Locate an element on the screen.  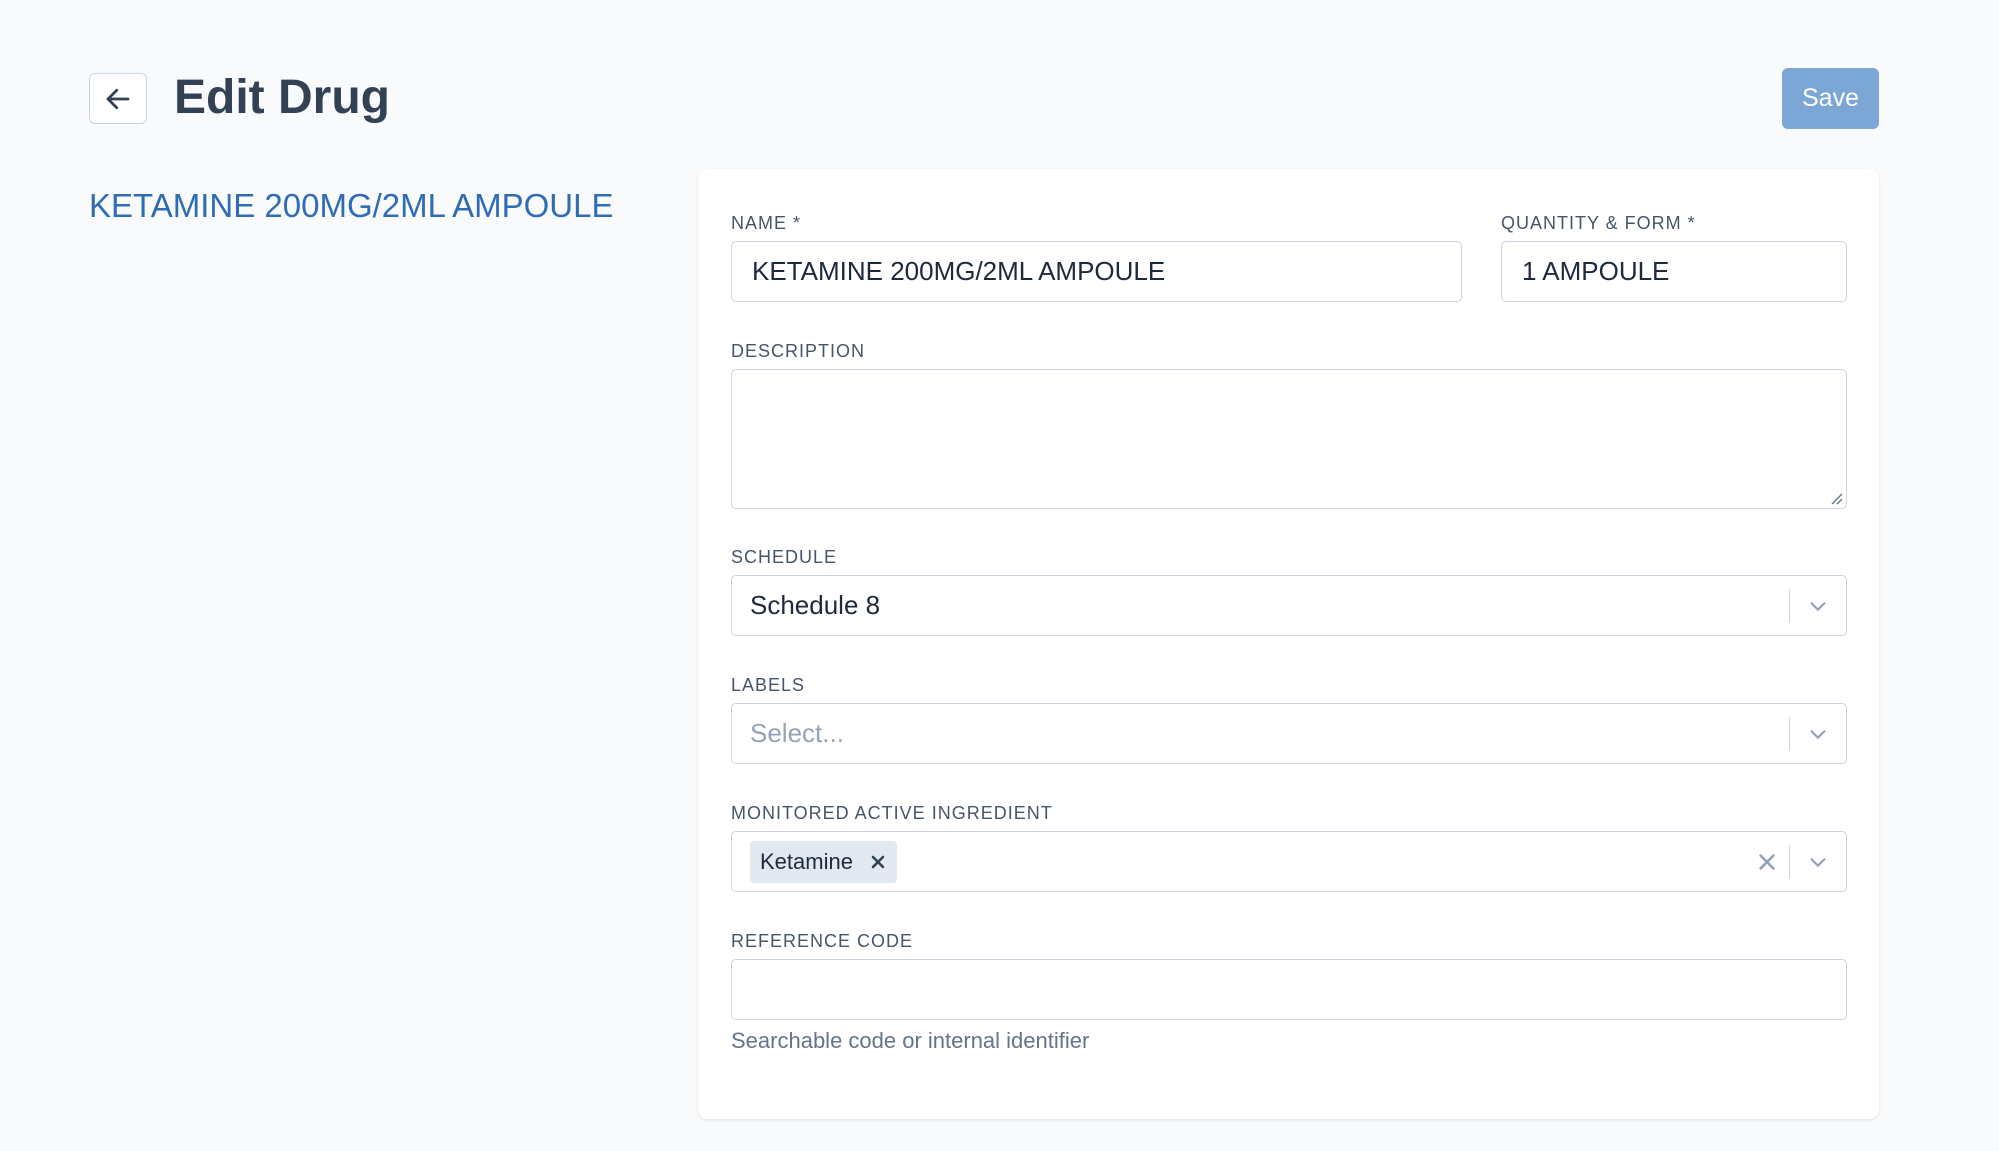
name-input: KETAMINE 200MG/2ML AMPOULE is located at coordinates (1096, 271).